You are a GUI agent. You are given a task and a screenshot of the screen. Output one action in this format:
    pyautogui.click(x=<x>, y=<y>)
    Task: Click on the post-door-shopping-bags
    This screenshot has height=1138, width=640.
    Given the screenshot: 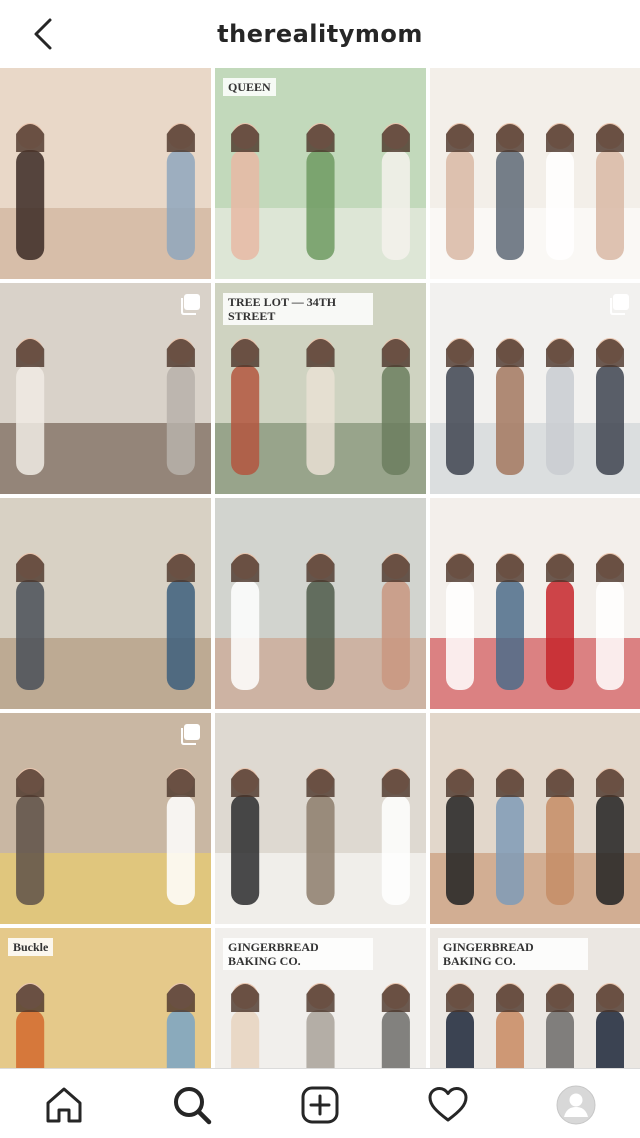 What is the action you would take?
    pyautogui.click(x=105, y=818)
    